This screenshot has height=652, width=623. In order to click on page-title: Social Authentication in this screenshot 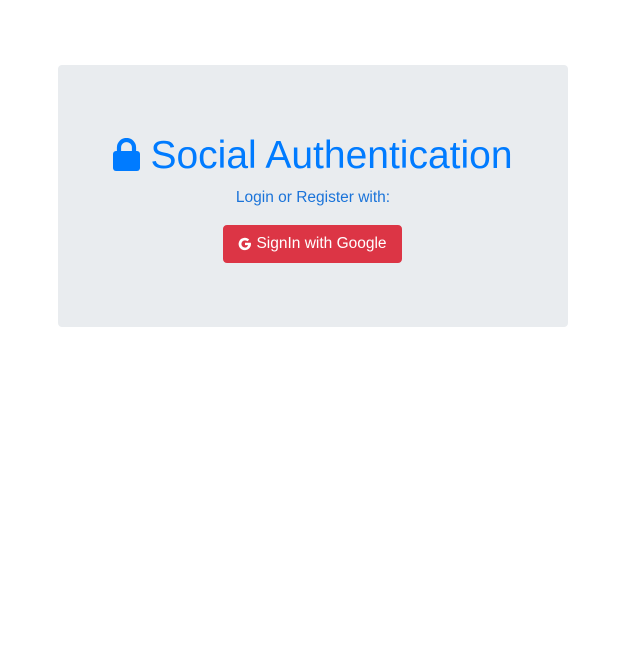, I will do `click(313, 156)`.